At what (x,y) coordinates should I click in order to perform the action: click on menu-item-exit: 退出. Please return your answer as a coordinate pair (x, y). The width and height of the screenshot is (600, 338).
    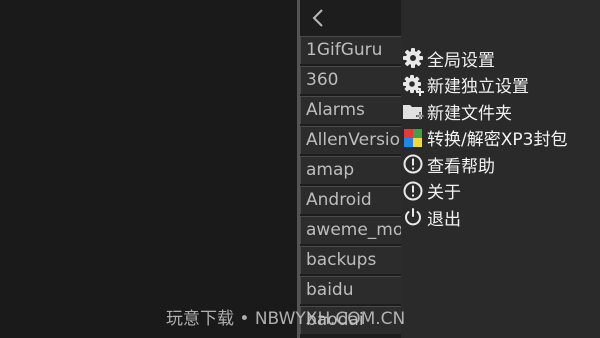
    Looking at the image, I should click on (484, 217).